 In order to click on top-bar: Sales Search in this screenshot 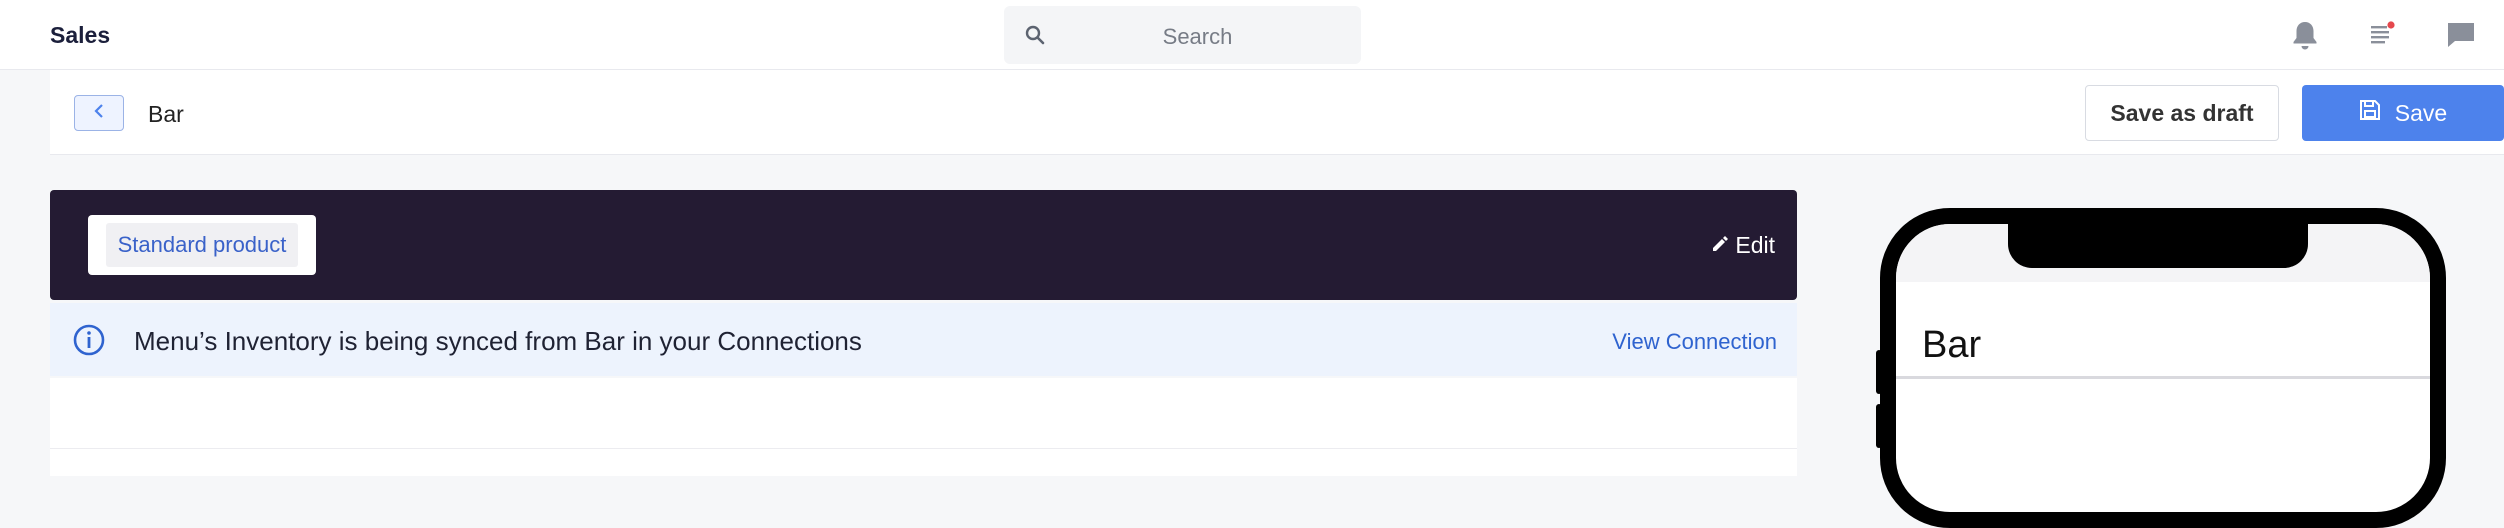, I will do `click(1252, 35)`.